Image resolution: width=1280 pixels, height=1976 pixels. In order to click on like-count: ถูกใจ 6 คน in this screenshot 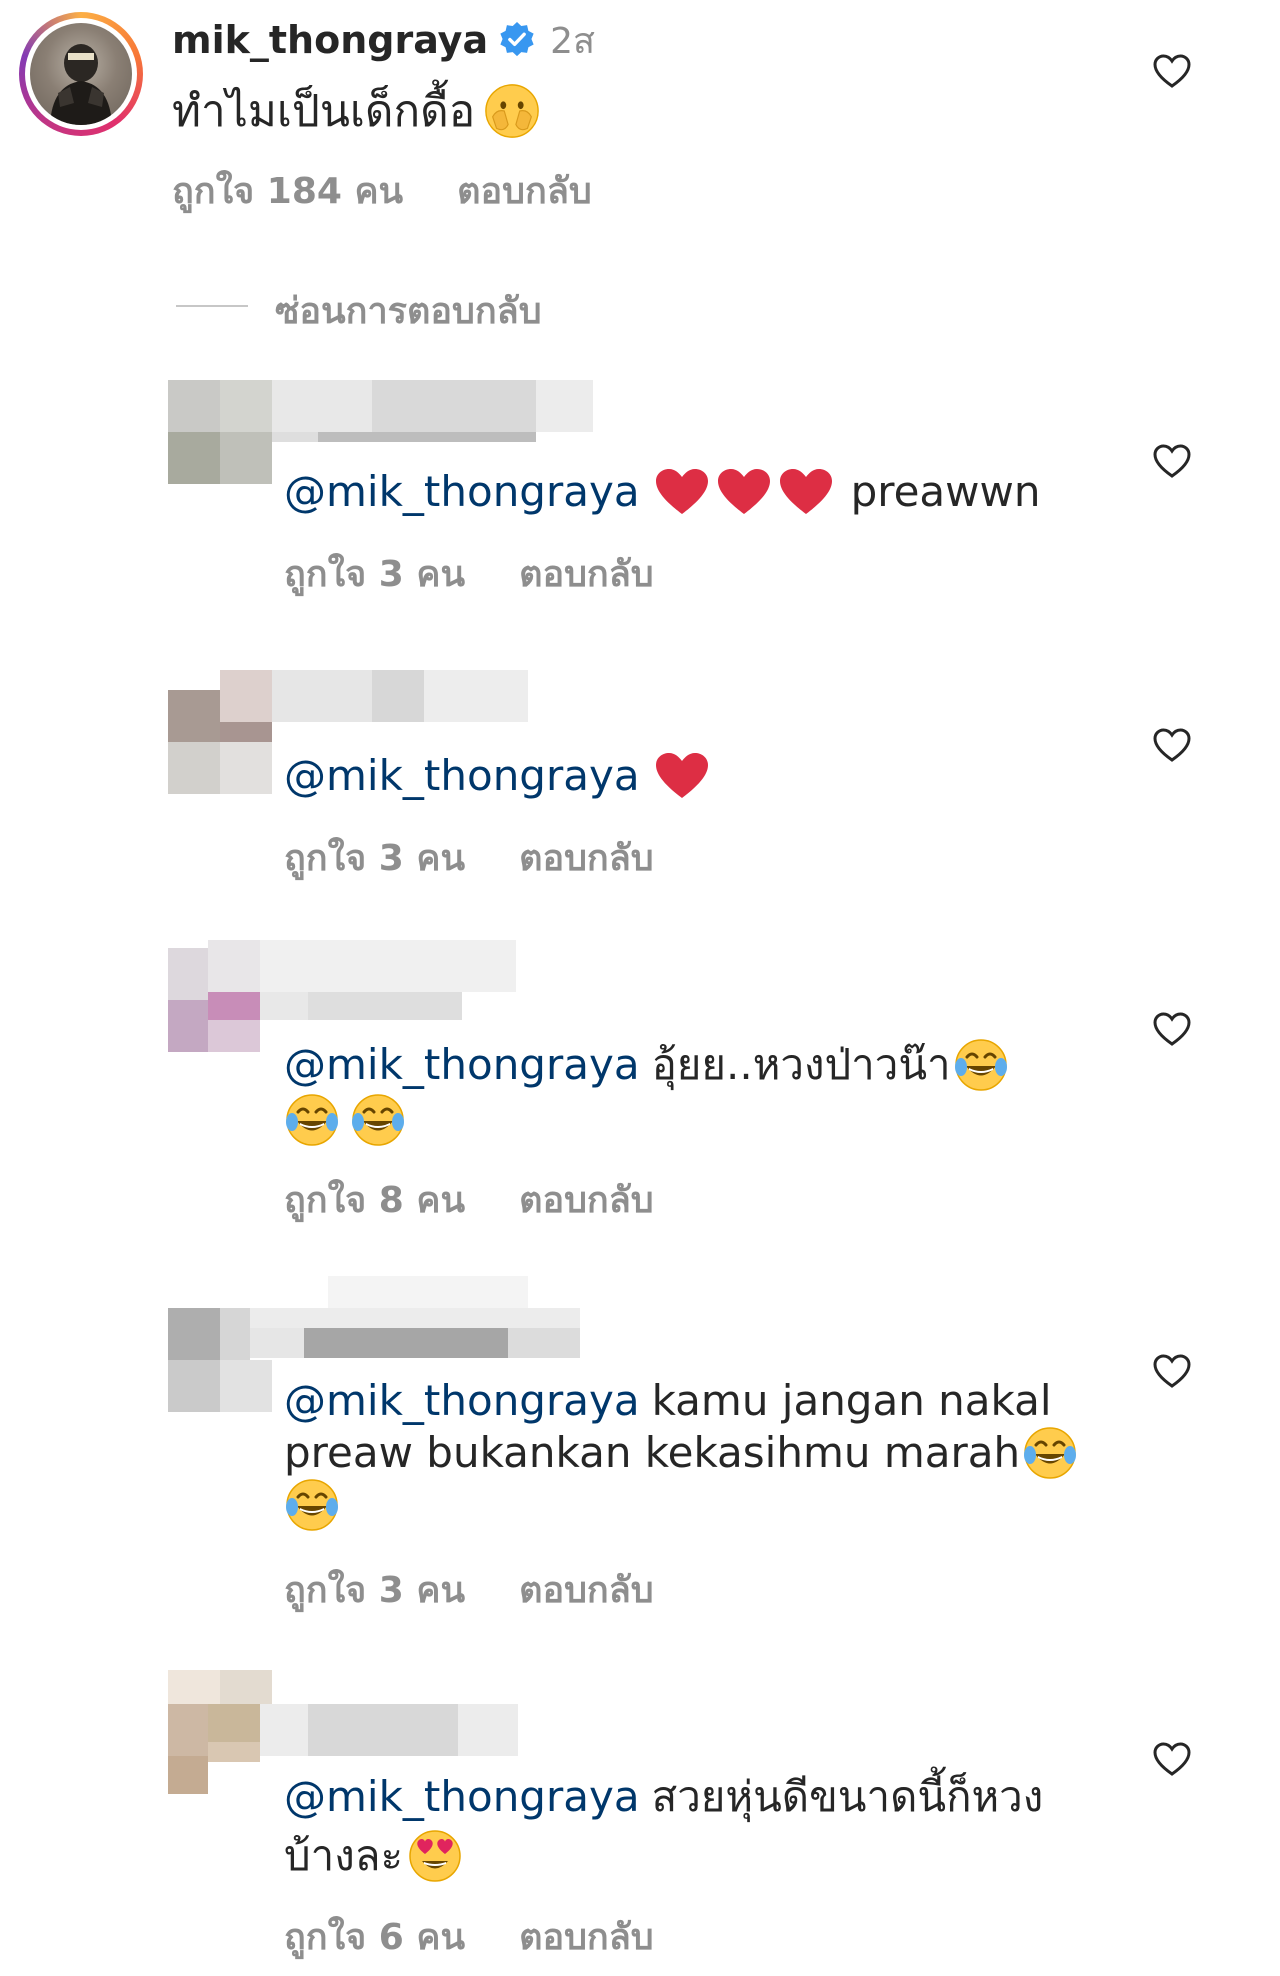, I will do `click(374, 1936)`.